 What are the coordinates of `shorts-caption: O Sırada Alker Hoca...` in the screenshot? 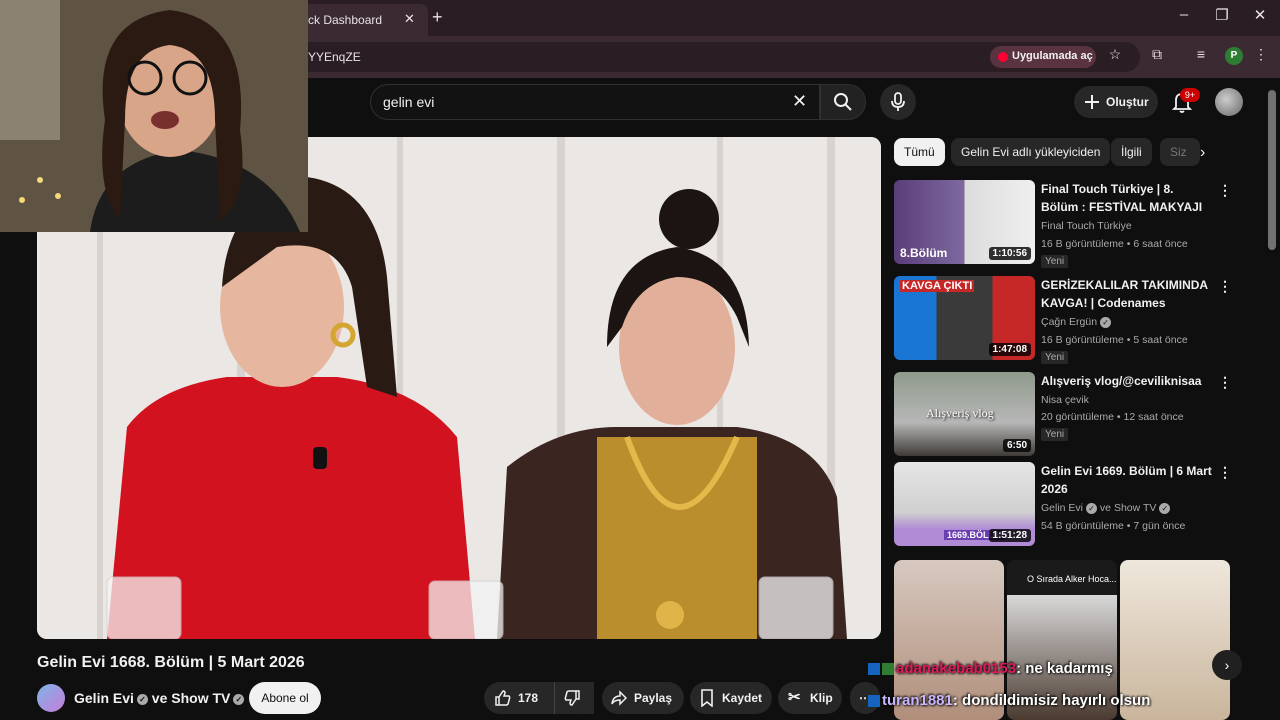 It's located at (1072, 579).